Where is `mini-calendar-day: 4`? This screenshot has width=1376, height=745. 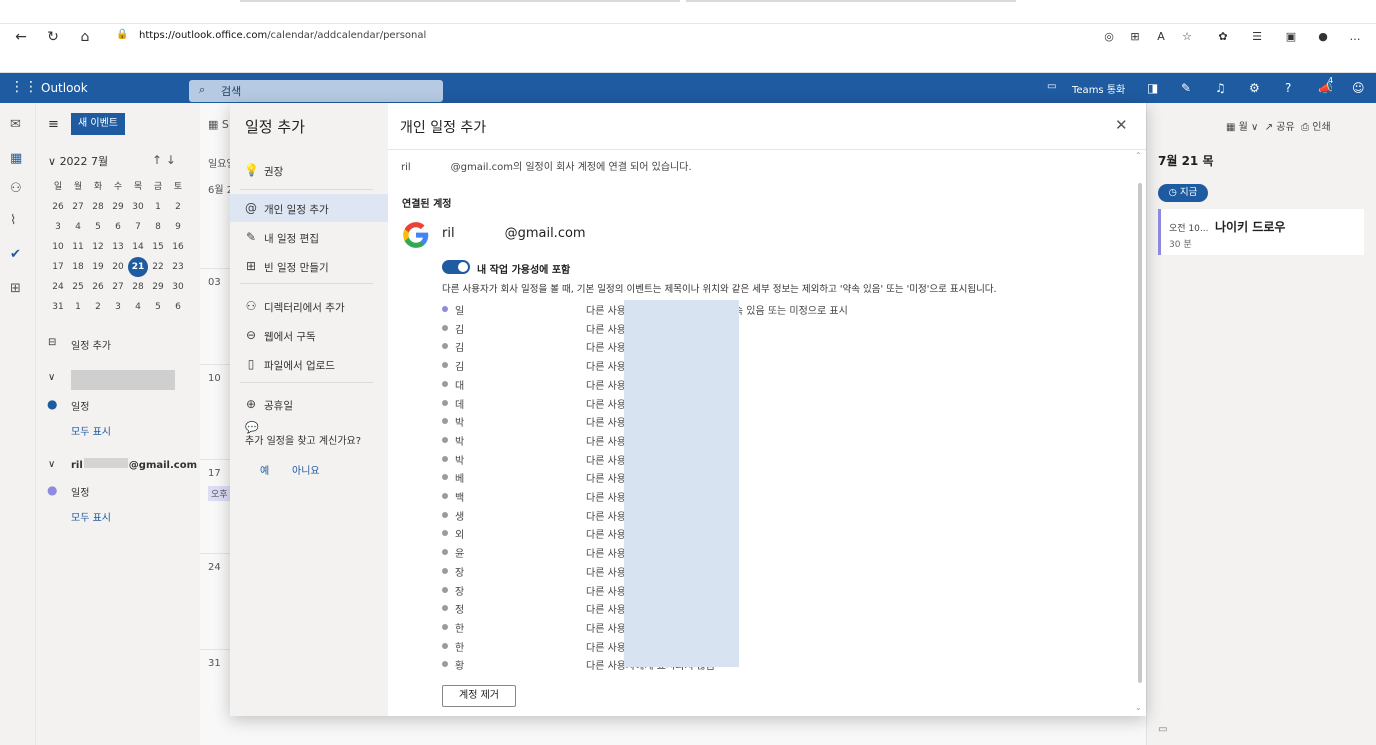 mini-calendar-day: 4 is located at coordinates (138, 307).